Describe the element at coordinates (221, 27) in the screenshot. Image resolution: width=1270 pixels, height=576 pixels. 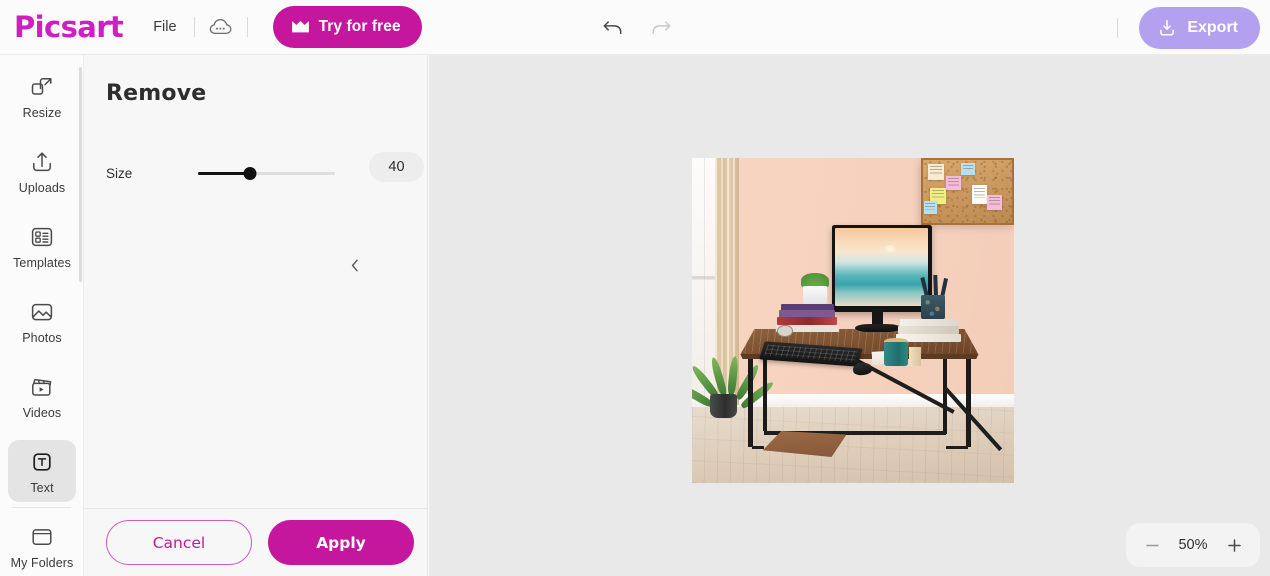
I see `cloud-dots-icon` at that location.